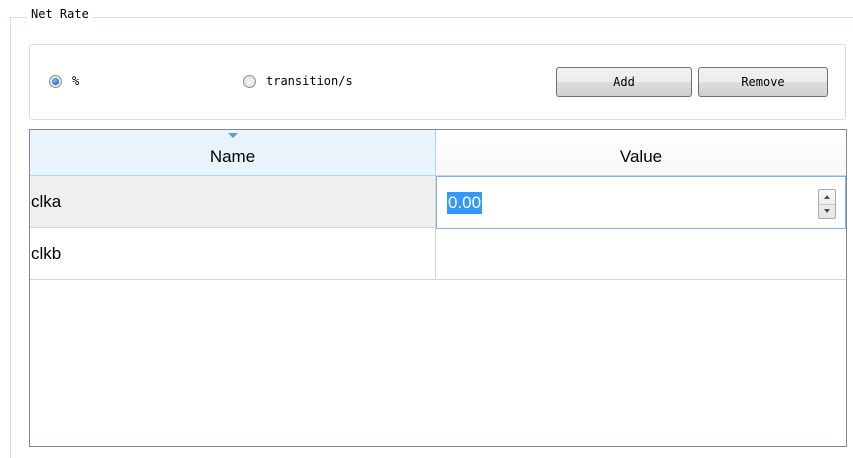 This screenshot has height=458, width=853. I want to click on cell-name: clka, so click(233, 201).